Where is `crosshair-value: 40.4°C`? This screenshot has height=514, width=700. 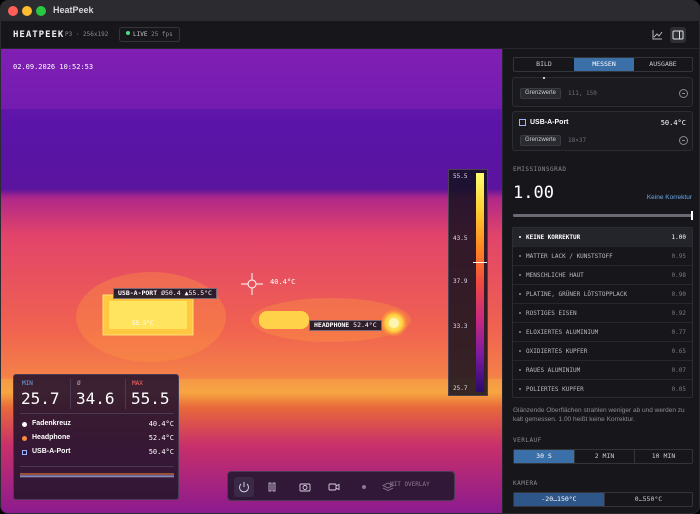
crosshair-value: 40.4°C is located at coordinates (283, 282).